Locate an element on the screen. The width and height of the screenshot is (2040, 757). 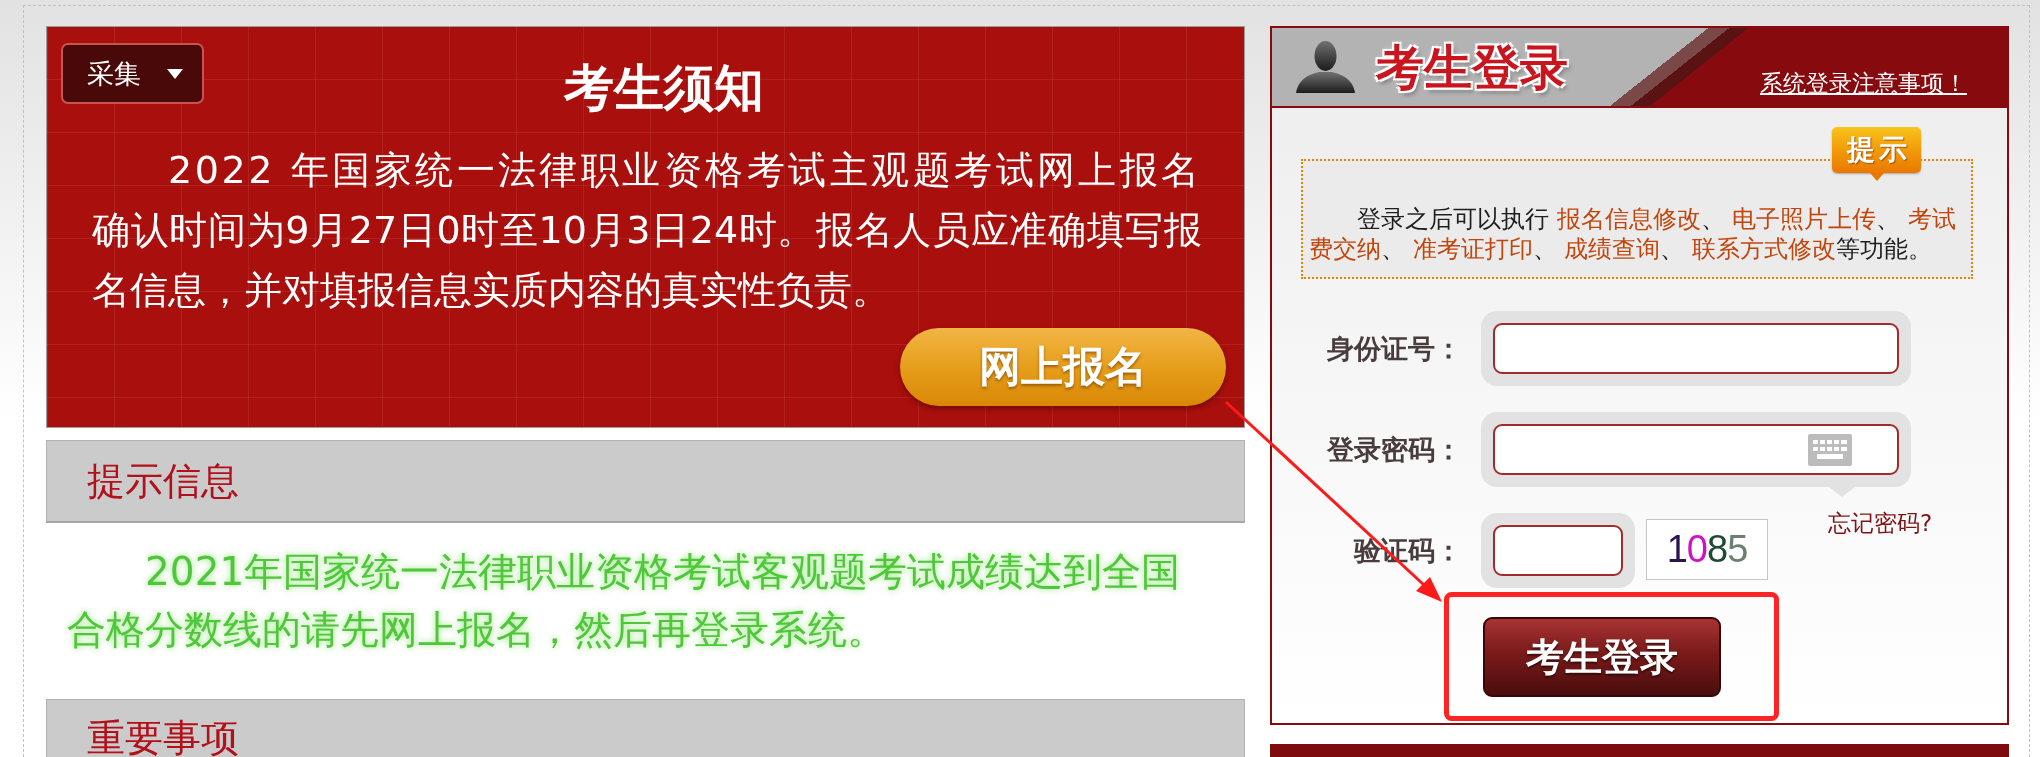
callout-tail-icon is located at coordinates (1842, 492).